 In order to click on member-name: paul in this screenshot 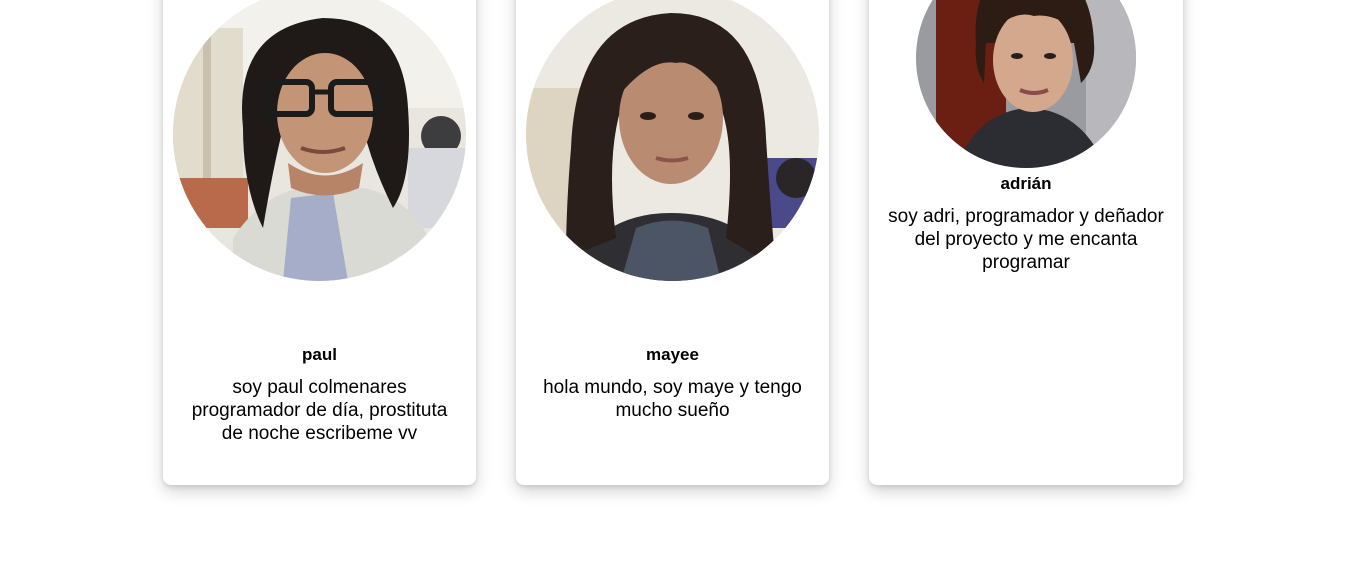, I will do `click(319, 354)`.